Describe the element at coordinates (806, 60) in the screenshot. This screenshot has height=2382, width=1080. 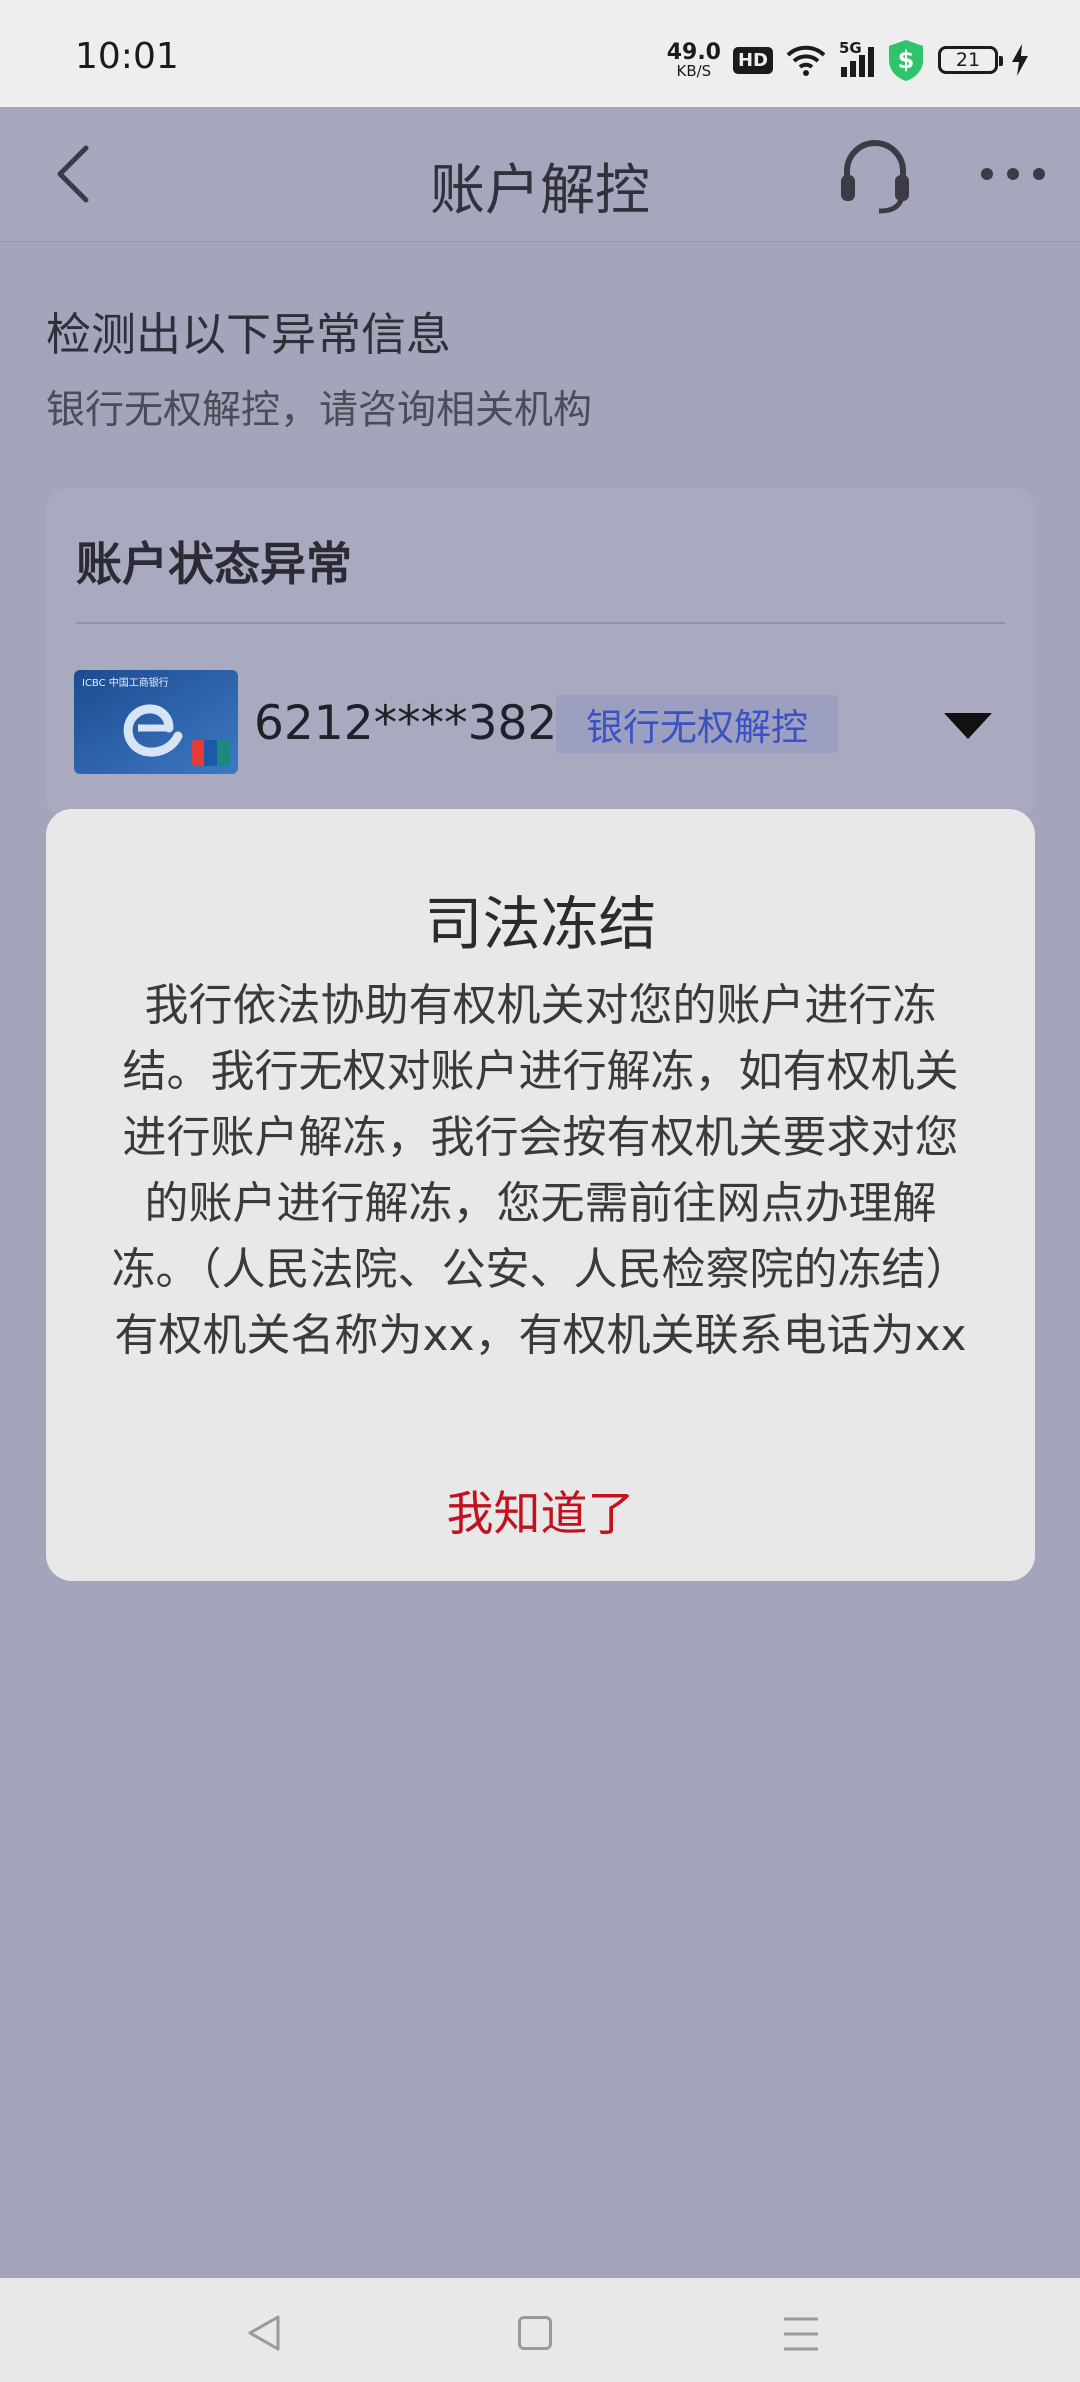
I see `wifi-icon` at that location.